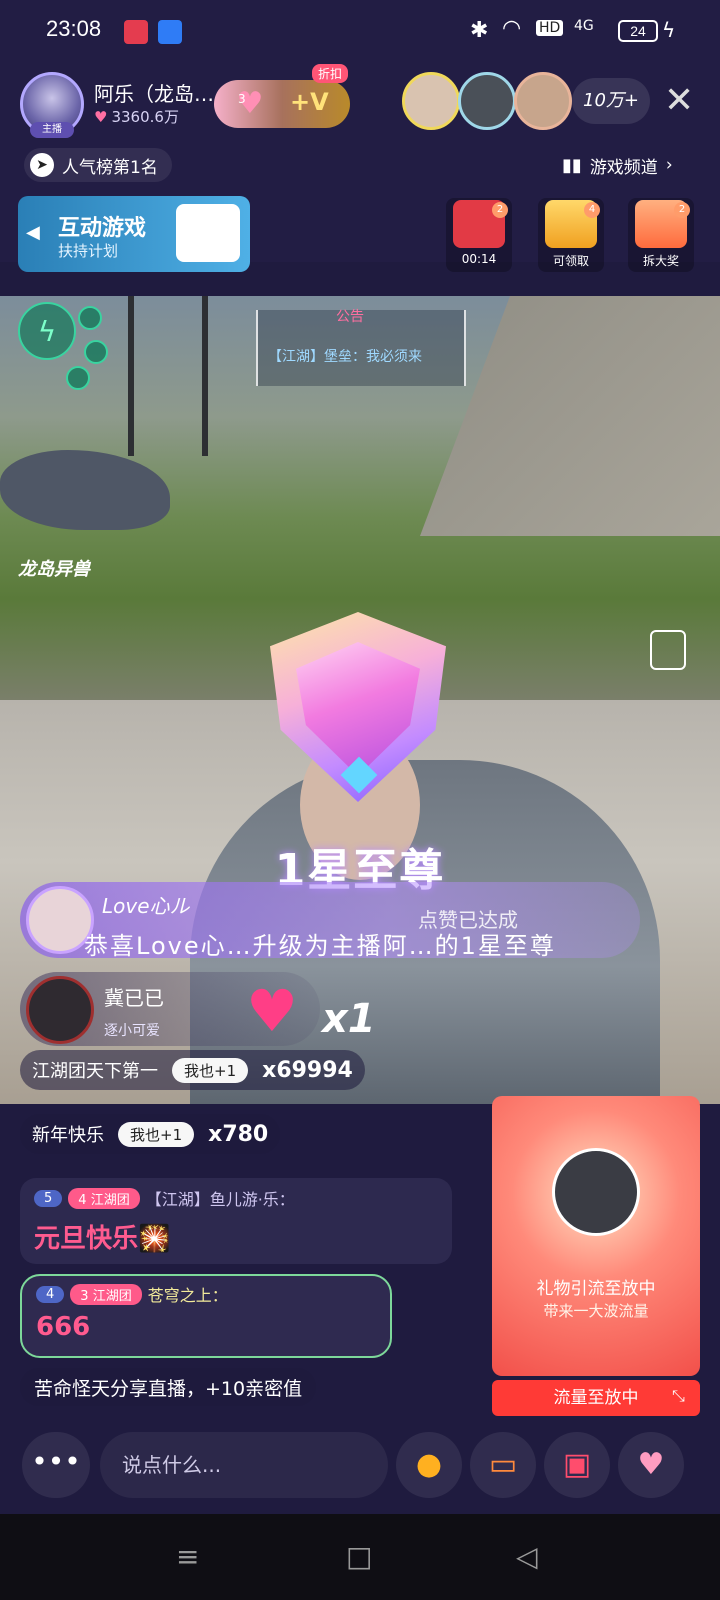 The width and height of the screenshot is (720, 1600). Describe the element at coordinates (350, 317) in the screenshot. I see `notice-title: 公告` at that location.